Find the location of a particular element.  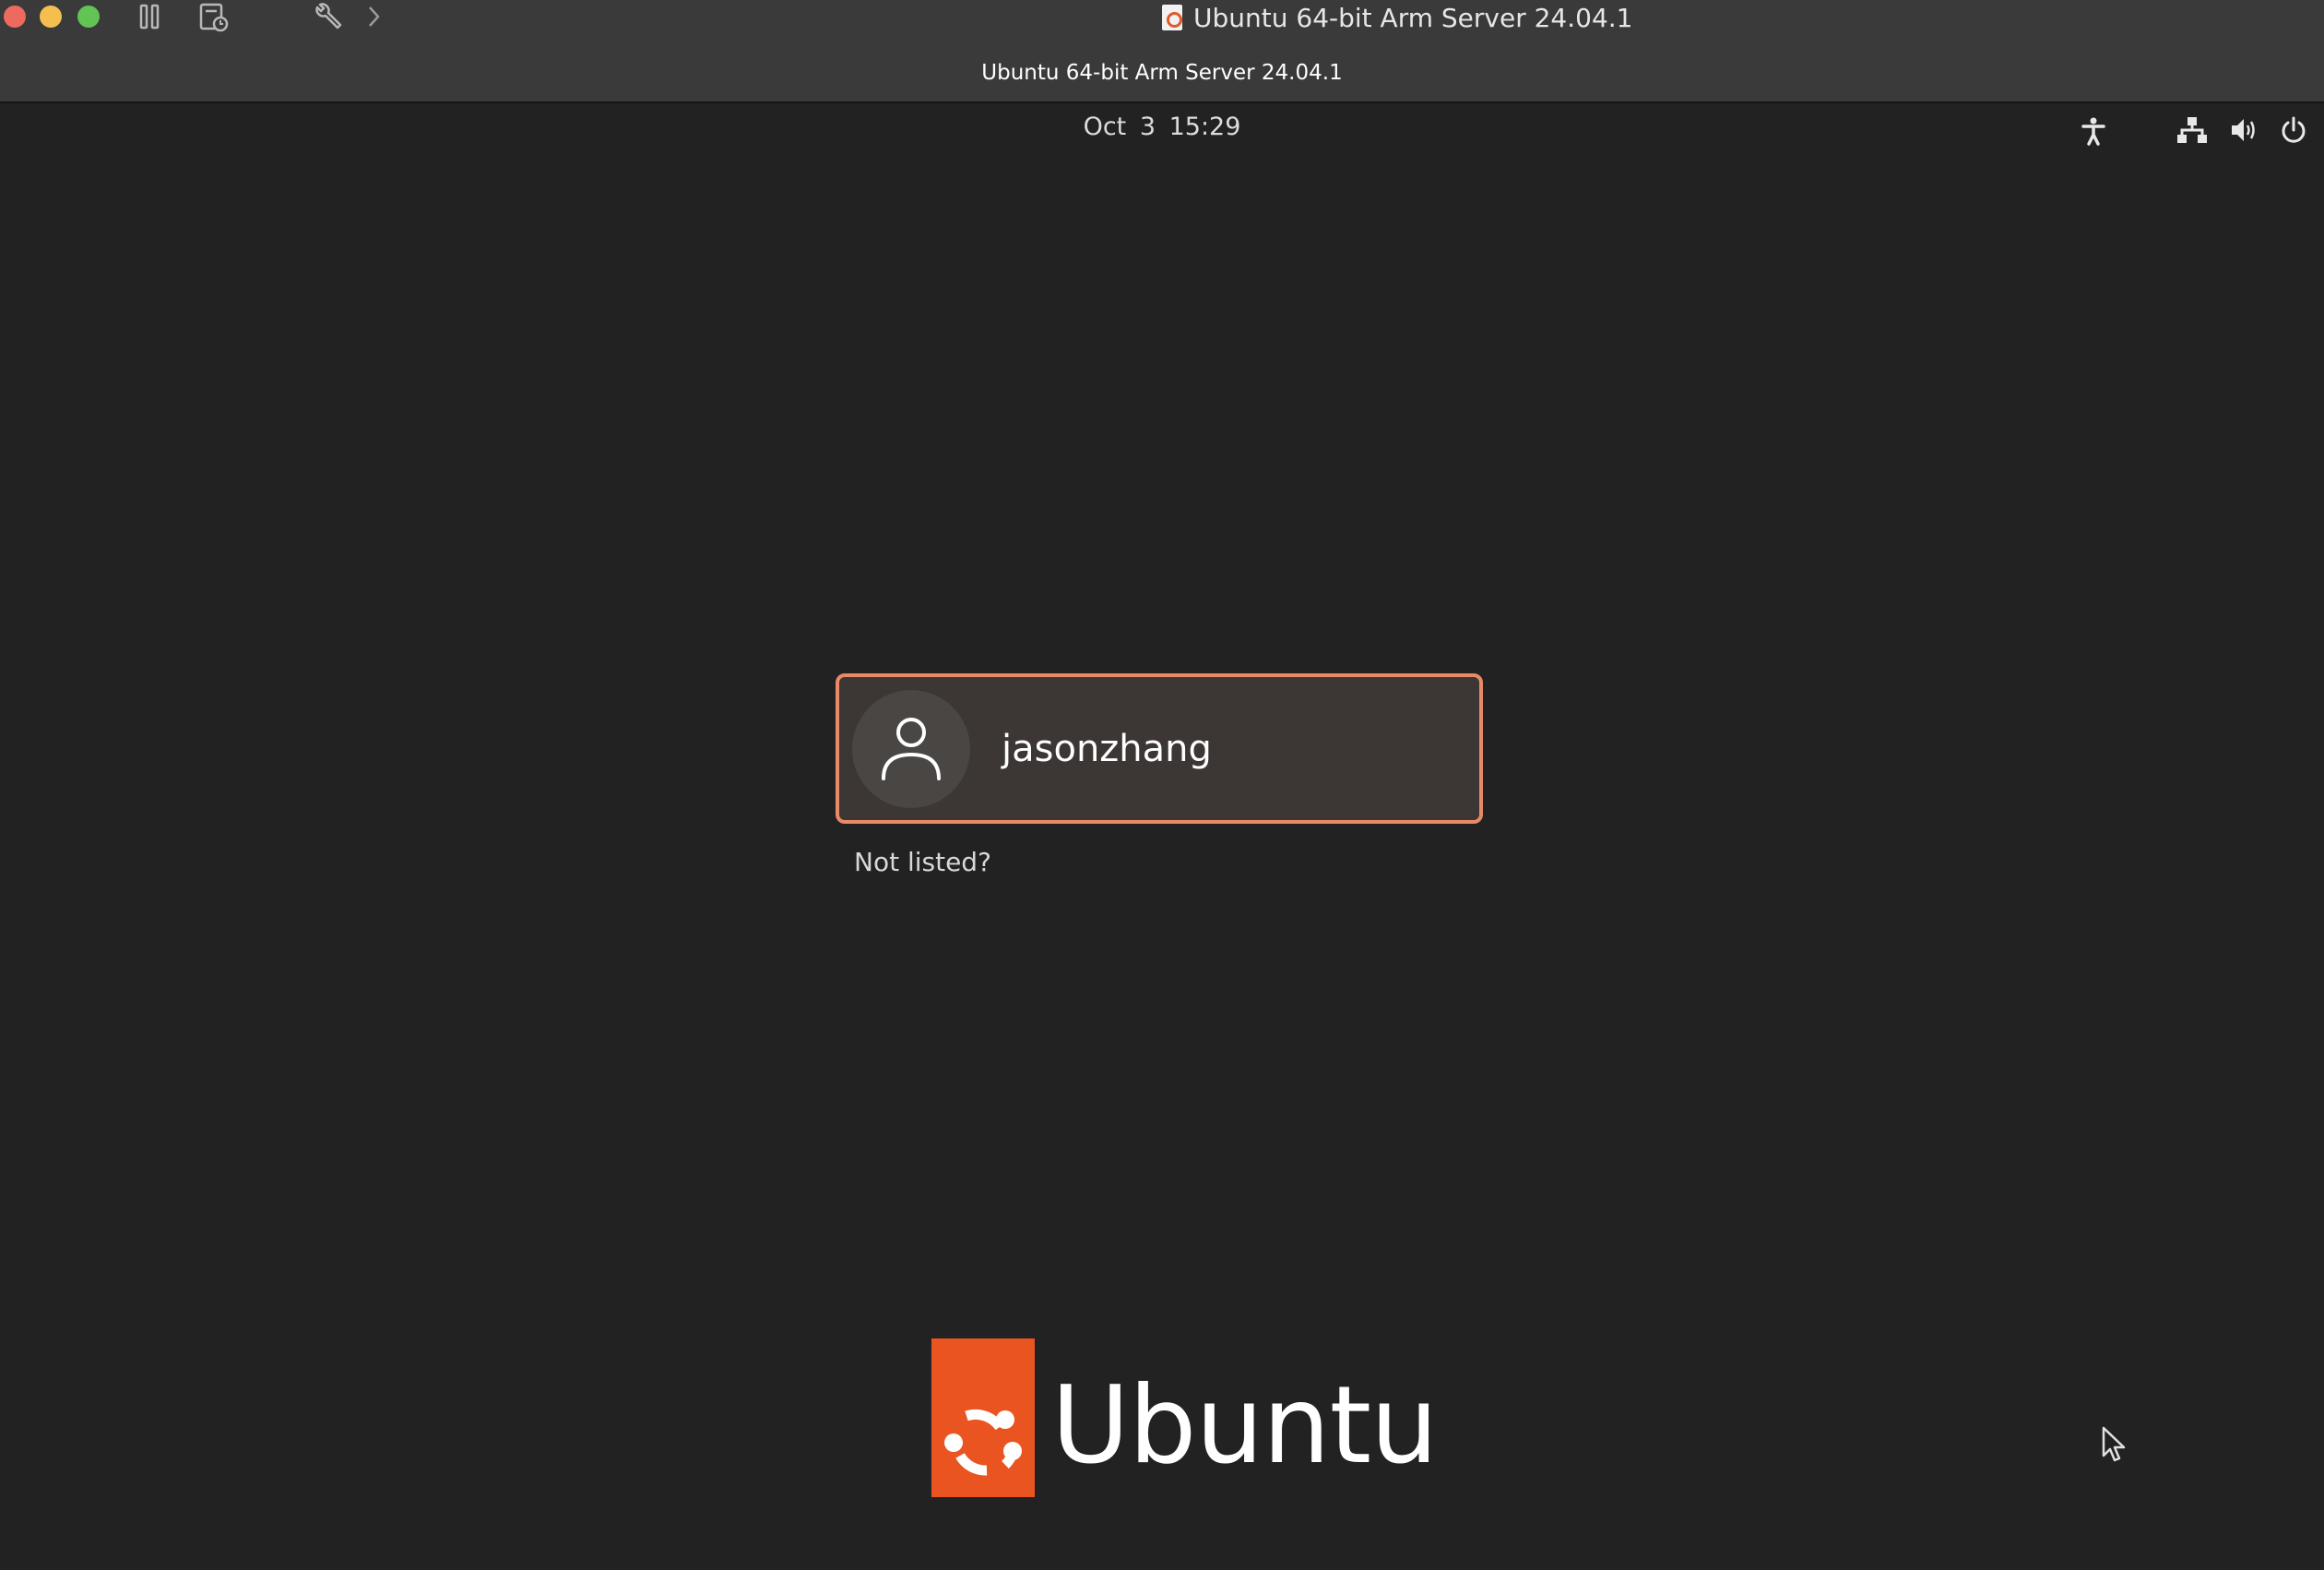

volume-icon is located at coordinates (2244, 130).